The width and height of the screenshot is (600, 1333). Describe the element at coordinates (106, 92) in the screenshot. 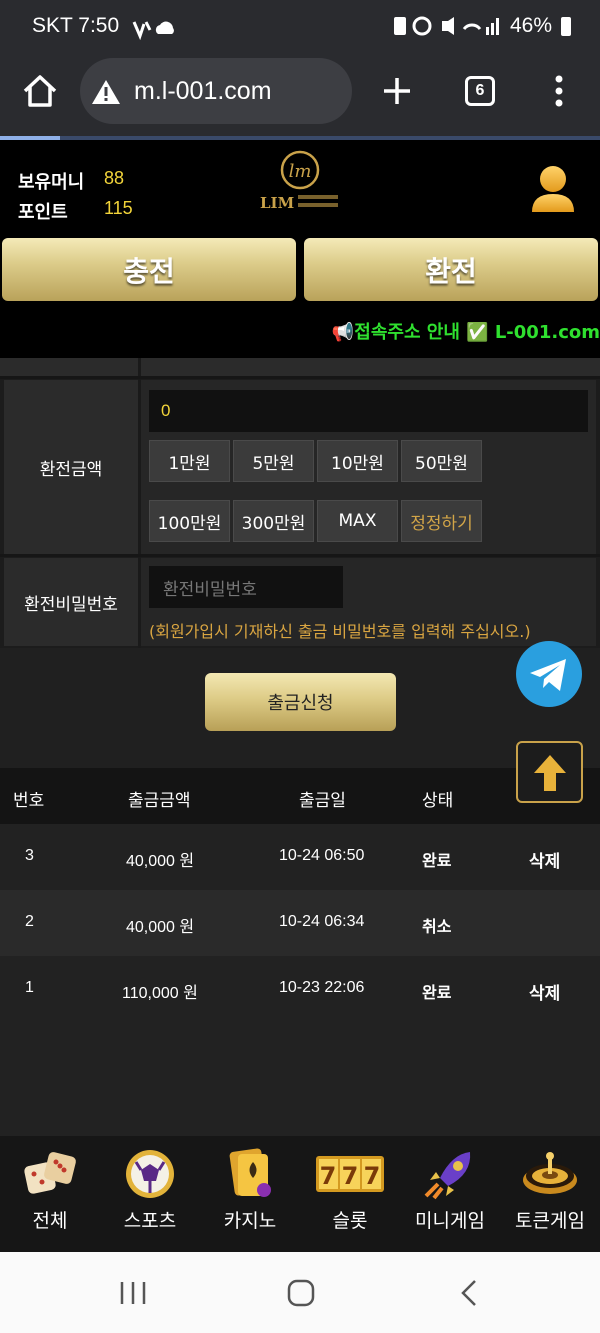

I see `warning-icon` at that location.